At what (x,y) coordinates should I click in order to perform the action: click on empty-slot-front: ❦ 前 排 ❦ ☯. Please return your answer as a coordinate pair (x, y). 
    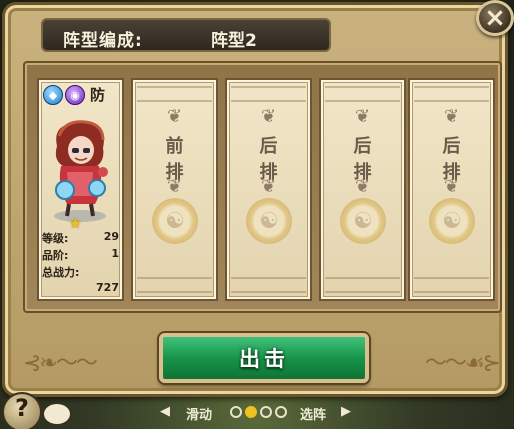
    Looking at the image, I should click on (174, 189).